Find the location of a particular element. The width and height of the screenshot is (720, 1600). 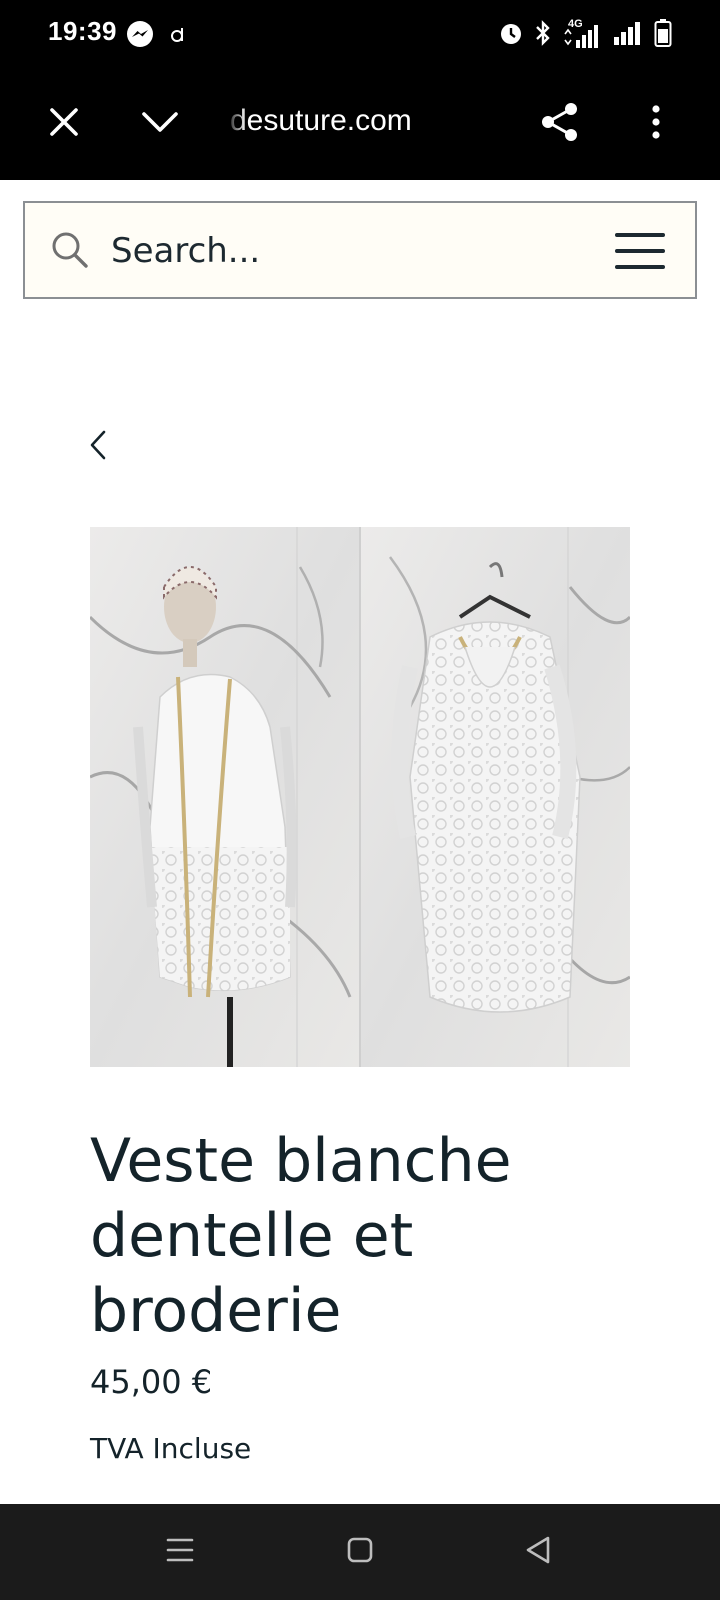

recent-apps-button is located at coordinates (180, 1552).